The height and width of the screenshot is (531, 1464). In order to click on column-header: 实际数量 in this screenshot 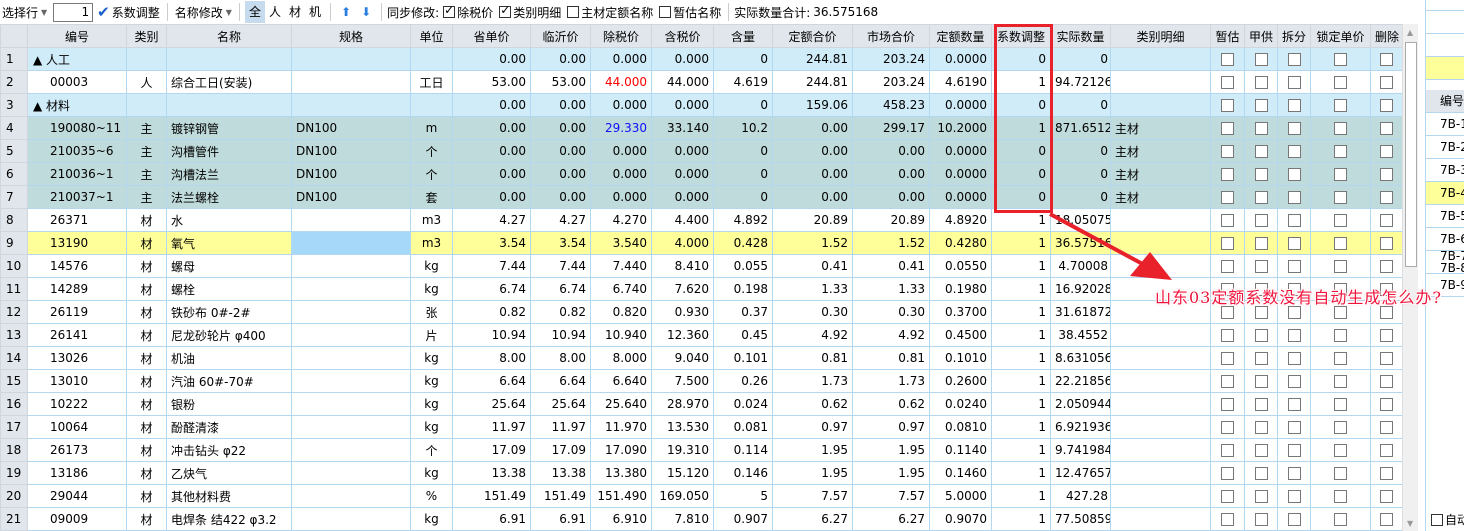, I will do `click(1080, 36)`.